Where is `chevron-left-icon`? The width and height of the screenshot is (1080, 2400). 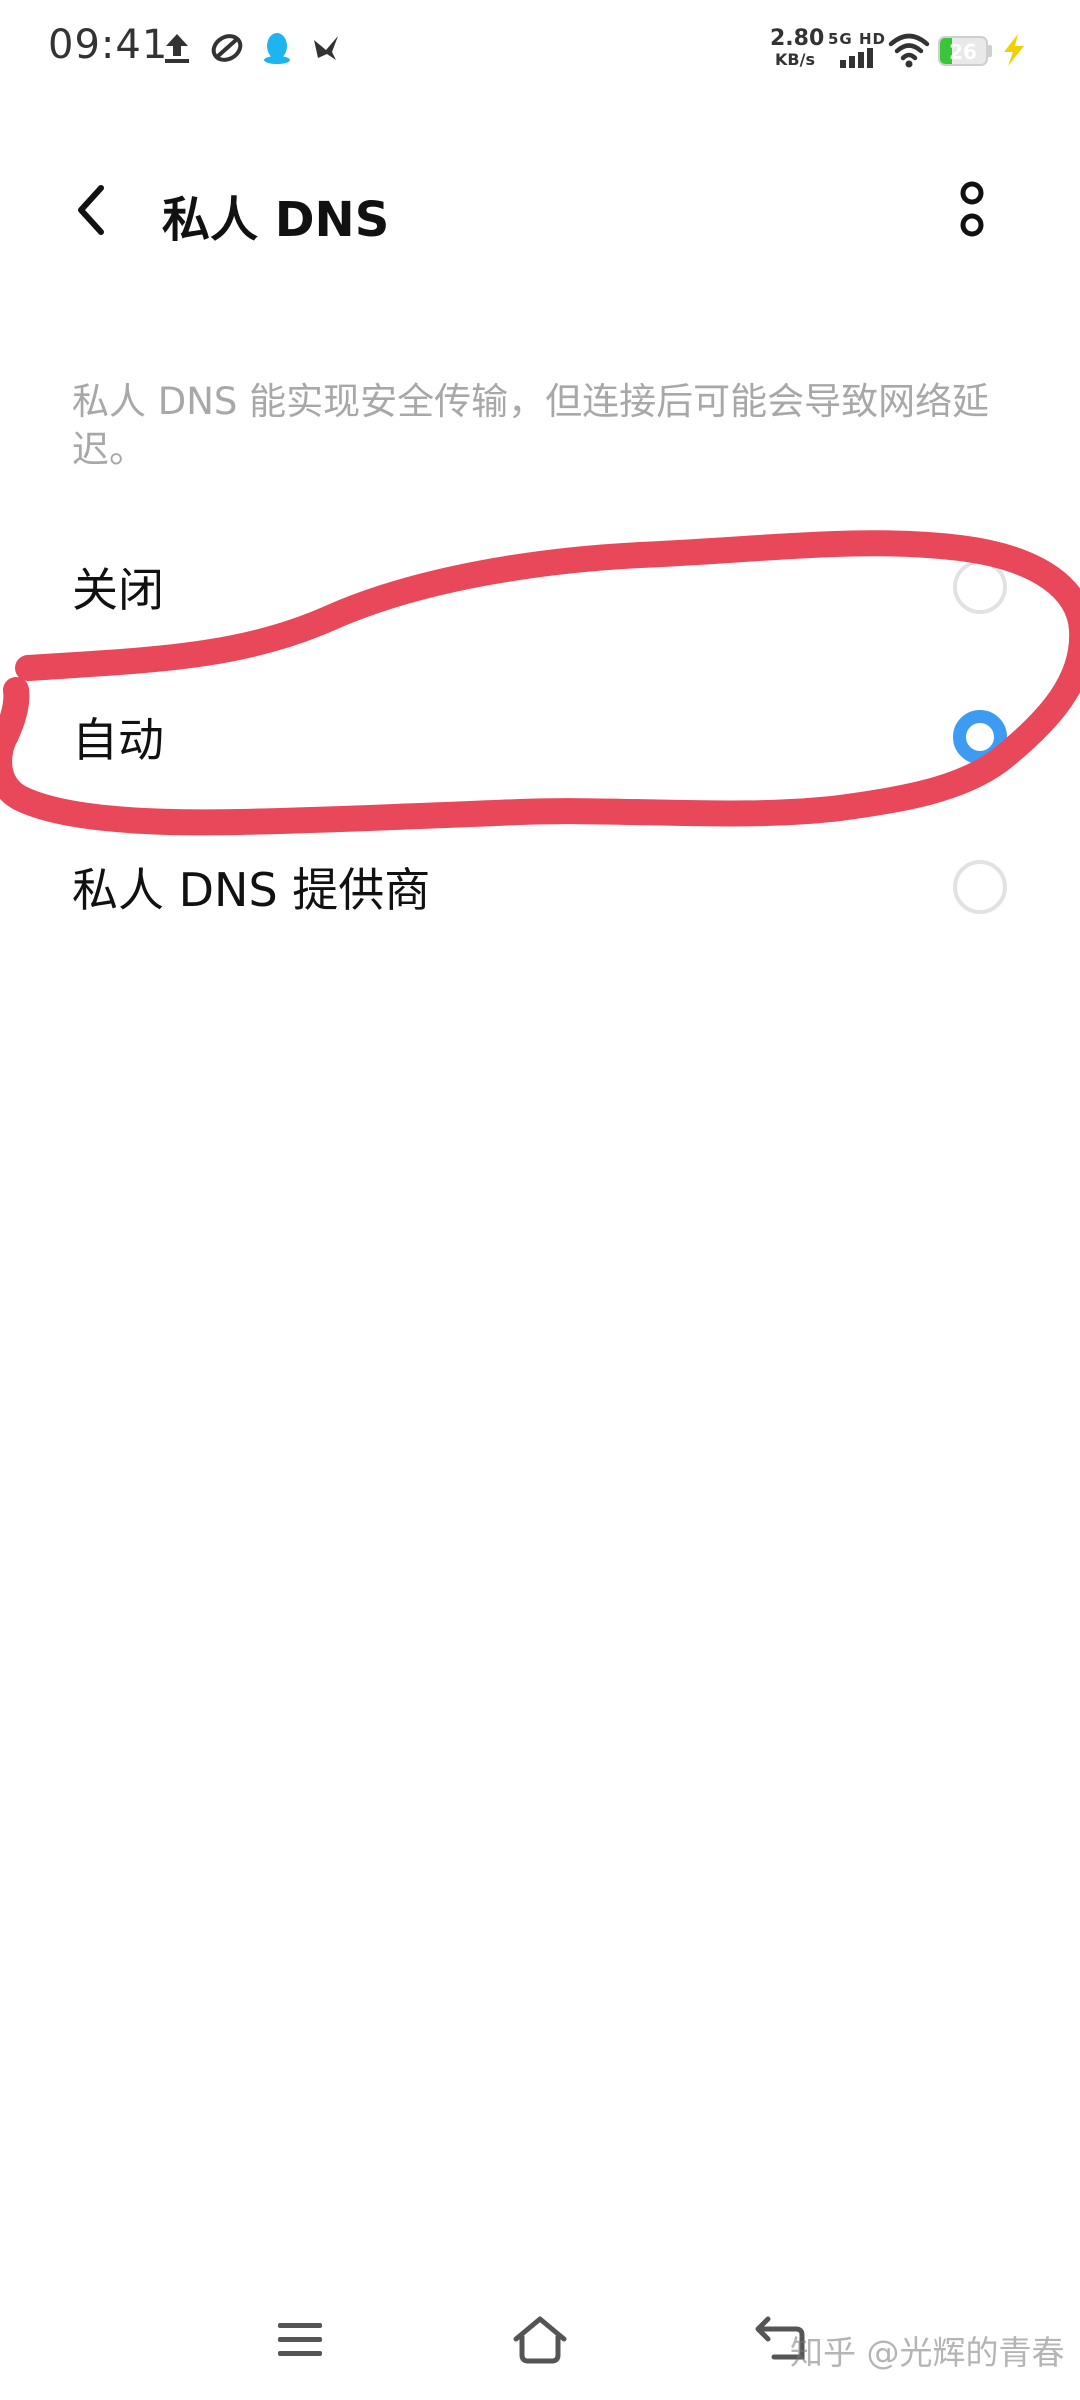 chevron-left-icon is located at coordinates (91, 210).